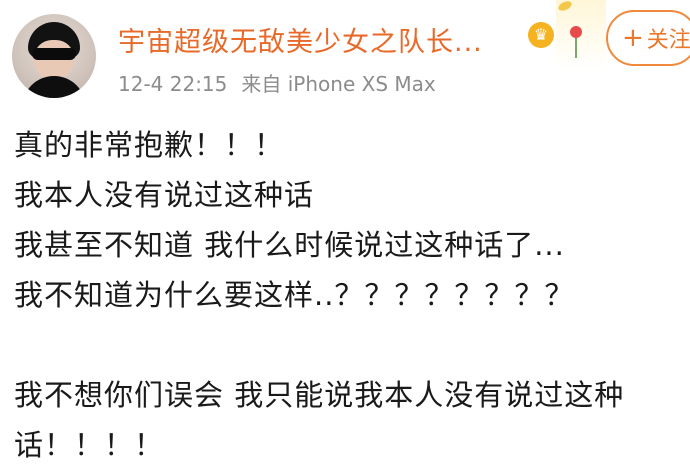 This screenshot has height=474, width=690. I want to click on post-text-line: 我不知道为什么要这样..？？？？？？？？, so click(294, 295).